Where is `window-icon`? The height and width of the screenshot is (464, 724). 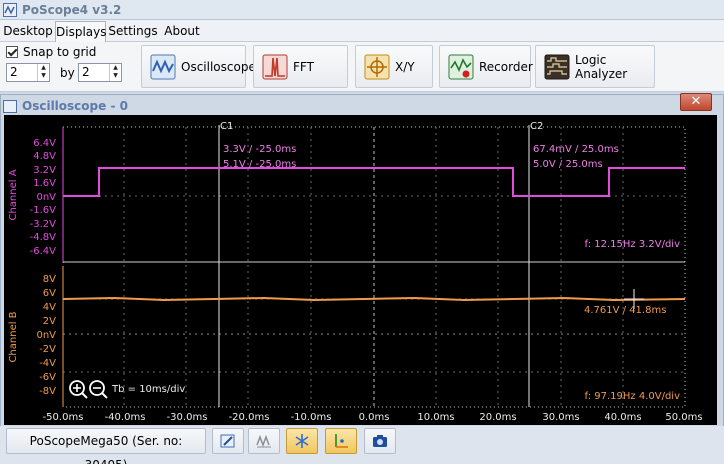 window-icon is located at coordinates (10, 106).